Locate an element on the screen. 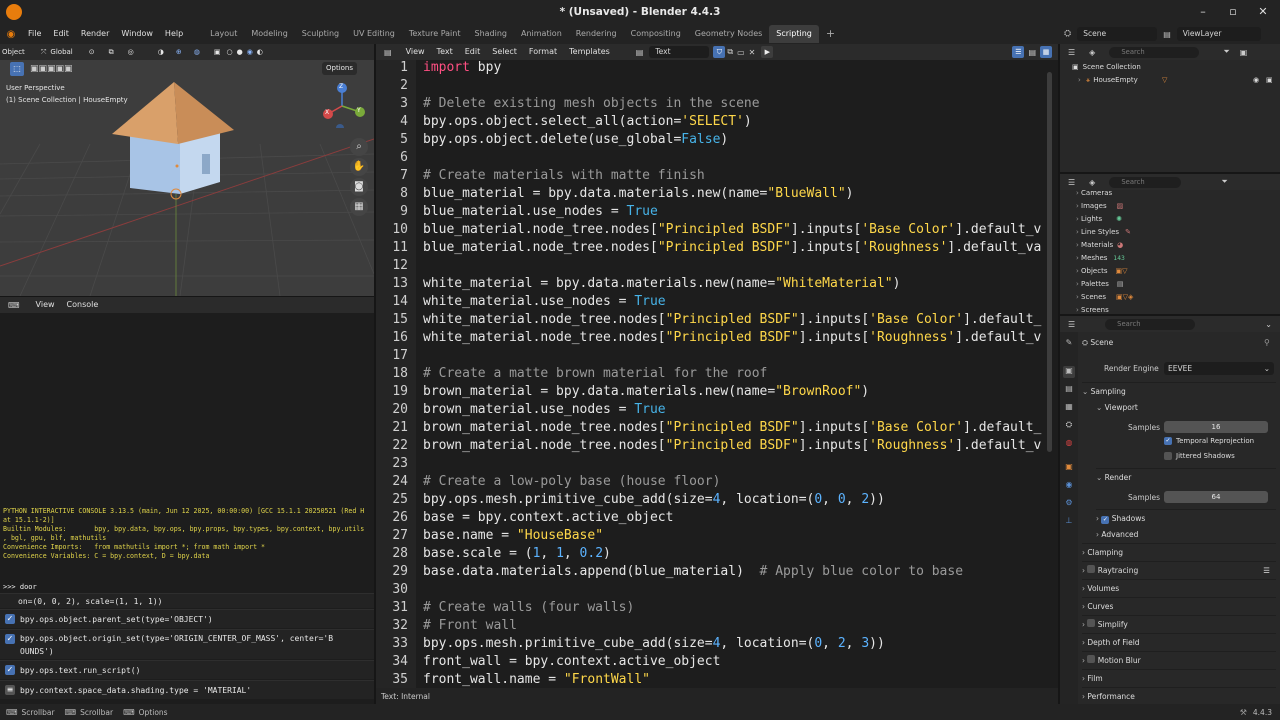 The width and height of the screenshot is (1280, 720). tab-shading: Shading is located at coordinates (490, 34).